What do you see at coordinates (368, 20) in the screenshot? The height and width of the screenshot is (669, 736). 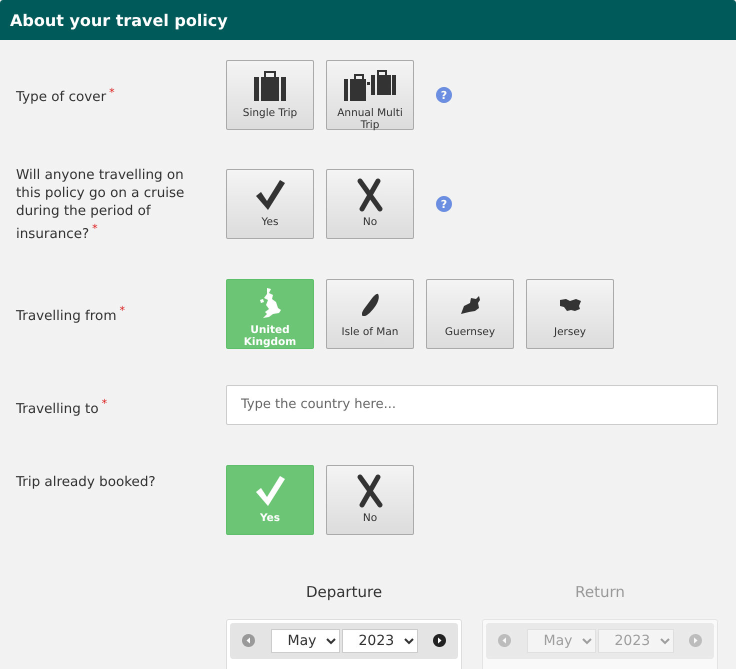 I see `section-header: About your travel policy` at bounding box center [368, 20].